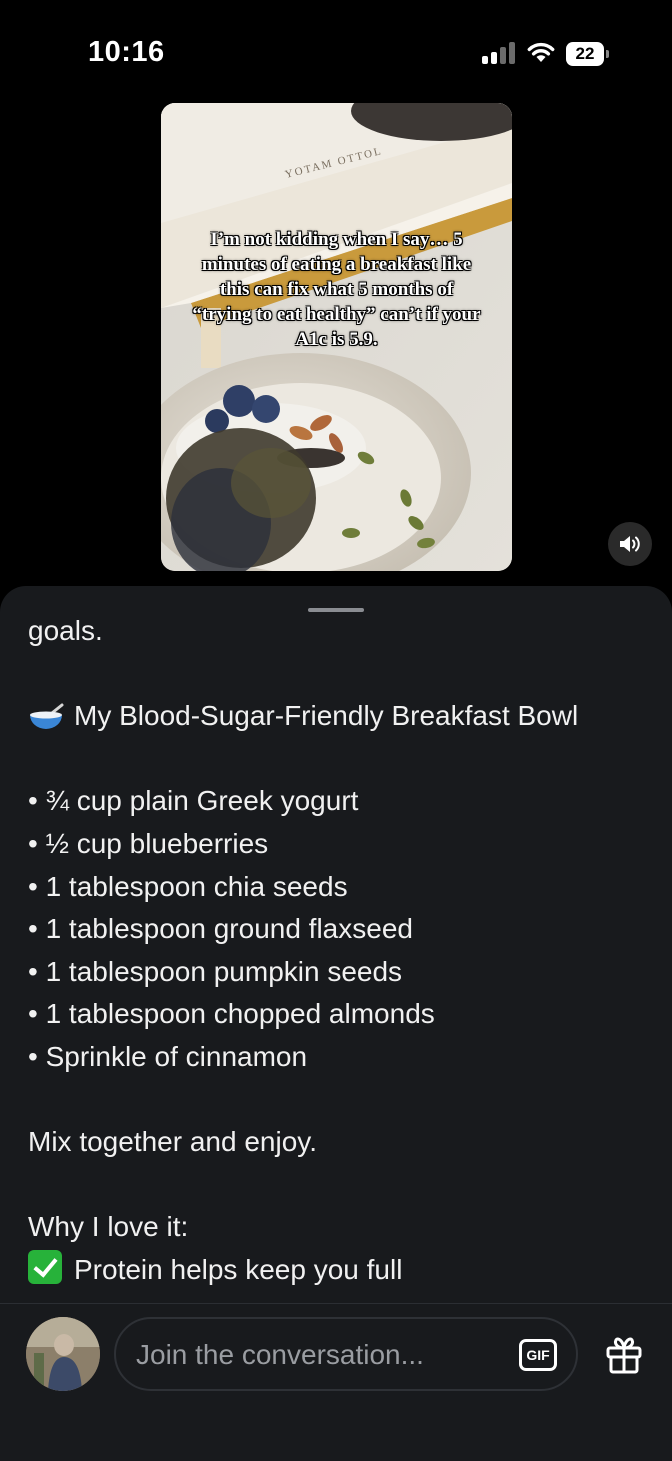 The width and height of the screenshot is (672, 1461). What do you see at coordinates (215, 971) in the screenshot?
I see `ingredient-item: • 1 tablespoon pumpkin seeds` at bounding box center [215, 971].